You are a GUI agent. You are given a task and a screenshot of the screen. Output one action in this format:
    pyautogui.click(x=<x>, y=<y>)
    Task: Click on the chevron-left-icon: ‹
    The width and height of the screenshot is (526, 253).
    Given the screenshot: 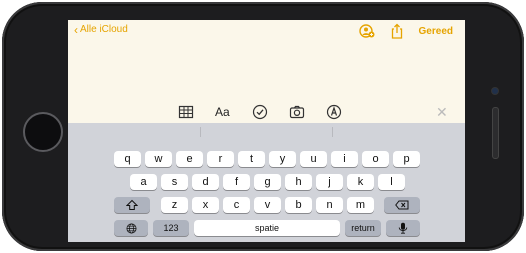 What is the action you would take?
    pyautogui.click(x=76, y=29)
    